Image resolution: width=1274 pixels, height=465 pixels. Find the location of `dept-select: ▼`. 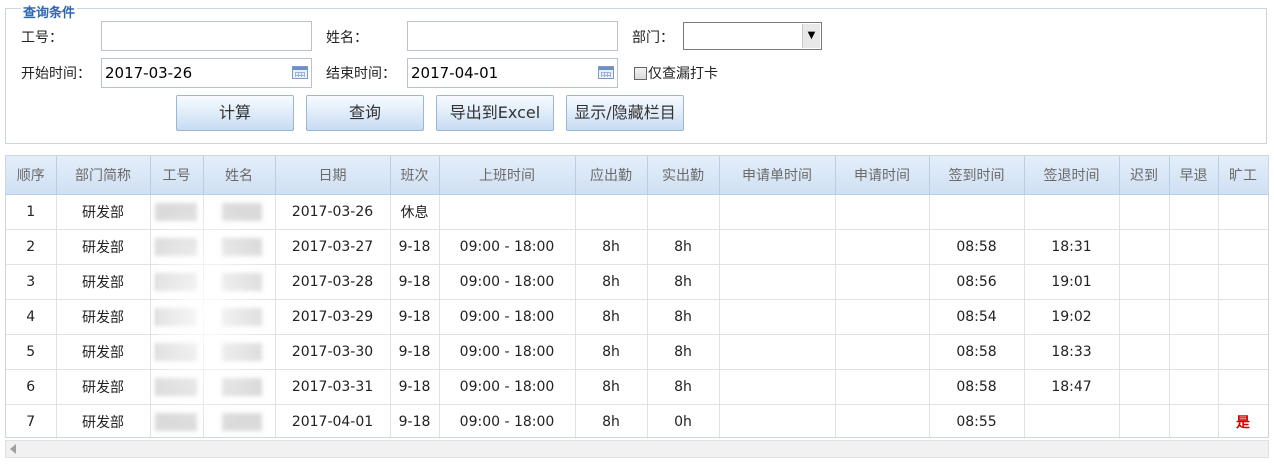

dept-select: ▼ is located at coordinates (752, 36).